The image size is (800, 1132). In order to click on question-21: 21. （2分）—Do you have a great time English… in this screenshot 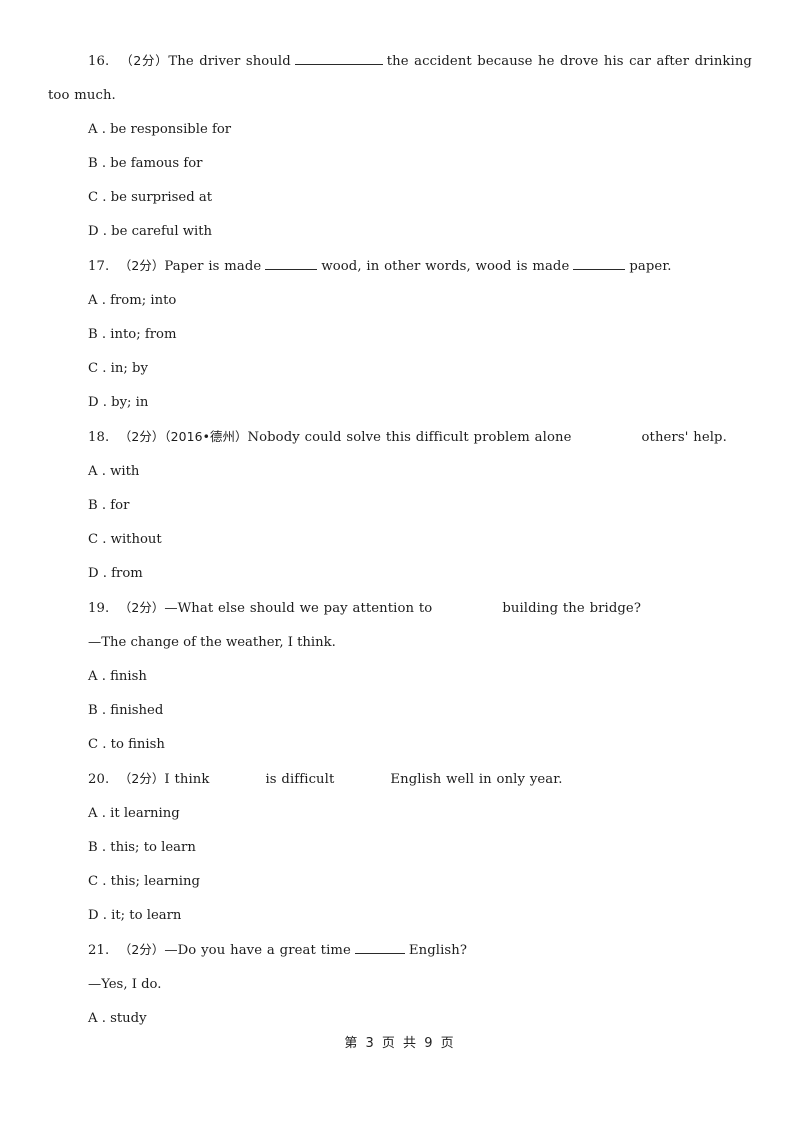, I will do `click(400, 984)`.